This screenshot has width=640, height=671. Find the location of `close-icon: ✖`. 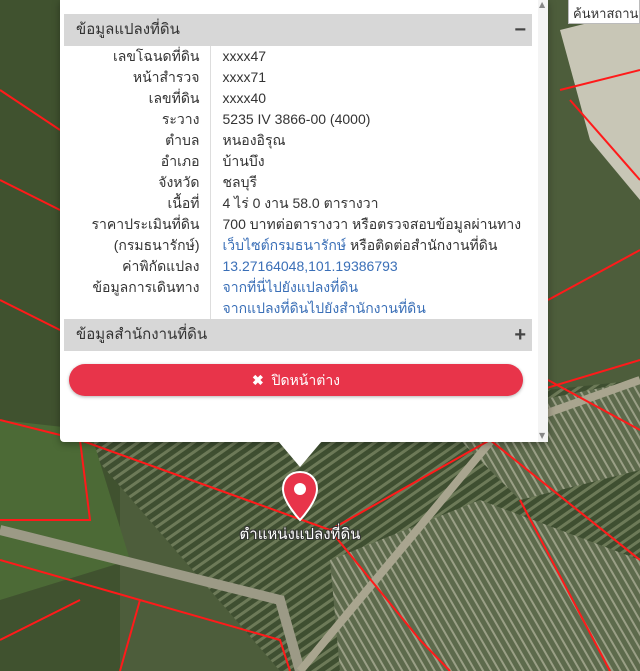

close-icon: ✖ is located at coordinates (257, 380).